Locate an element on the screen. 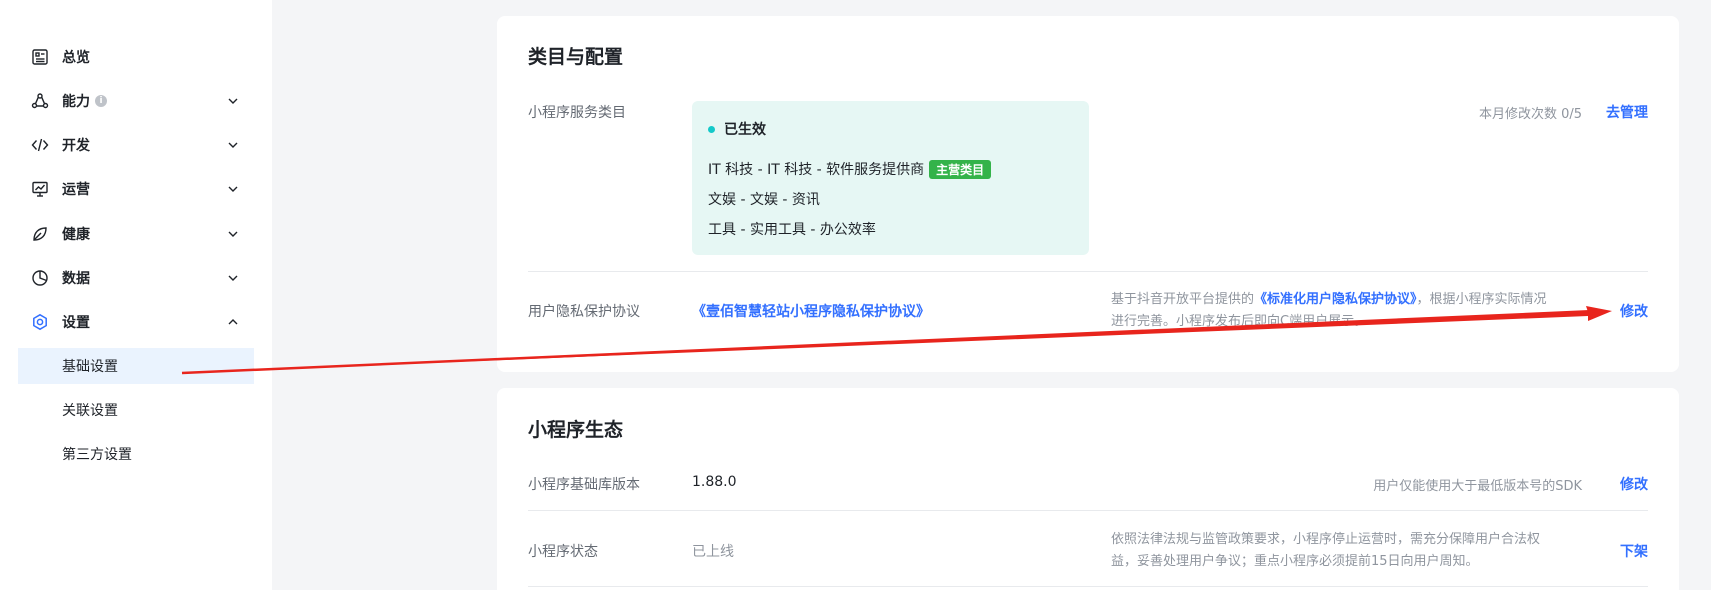 The height and width of the screenshot is (590, 1711). sidebar-item-label: 开发 is located at coordinates (76, 146).